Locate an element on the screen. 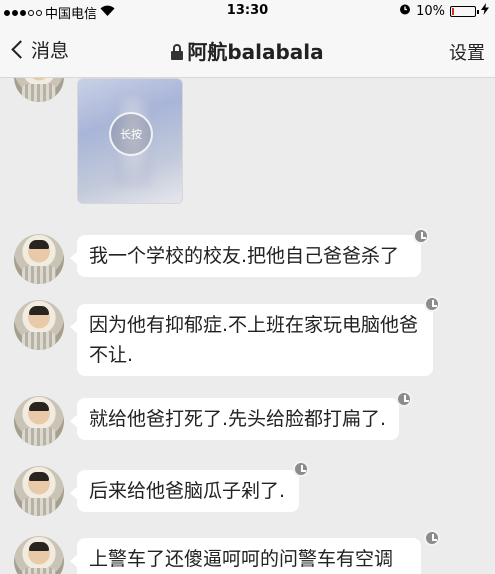 The width and height of the screenshot is (495, 574). alarm-icon is located at coordinates (405, 11).